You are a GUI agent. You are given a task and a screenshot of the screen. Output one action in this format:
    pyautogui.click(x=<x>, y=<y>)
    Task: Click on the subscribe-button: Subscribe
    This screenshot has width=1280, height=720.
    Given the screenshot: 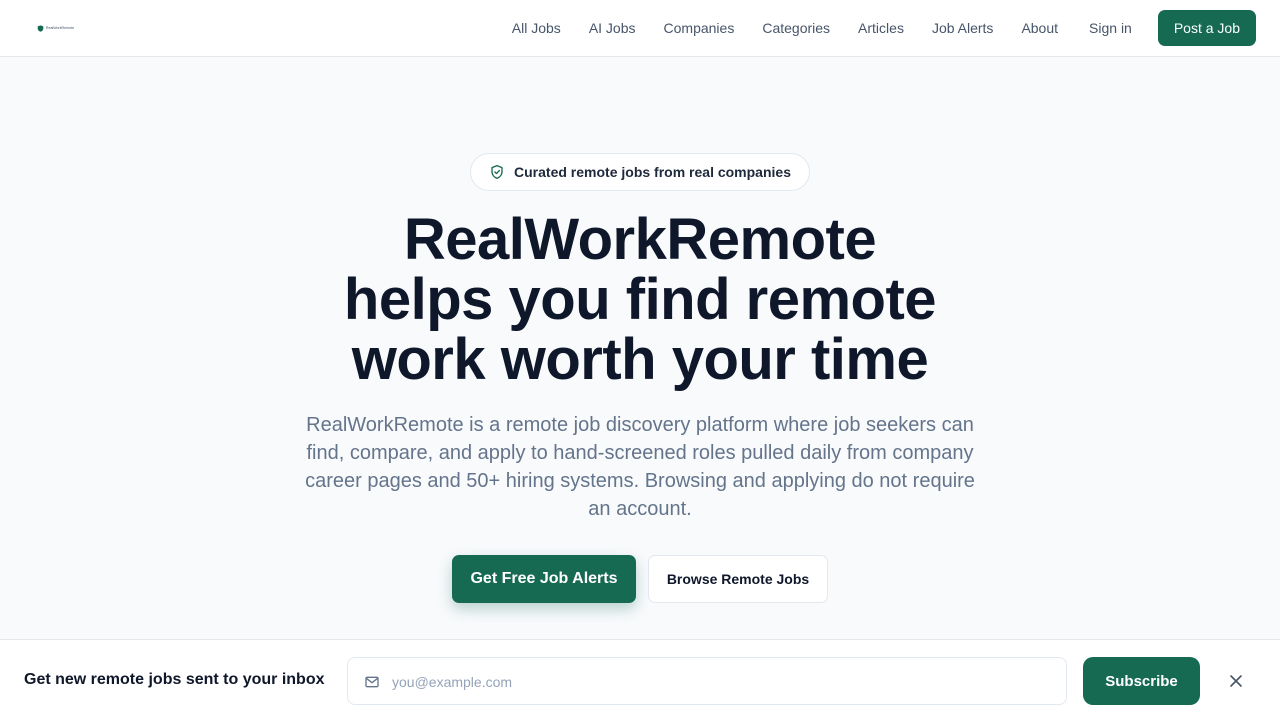 What is the action you would take?
    pyautogui.click(x=1141, y=681)
    